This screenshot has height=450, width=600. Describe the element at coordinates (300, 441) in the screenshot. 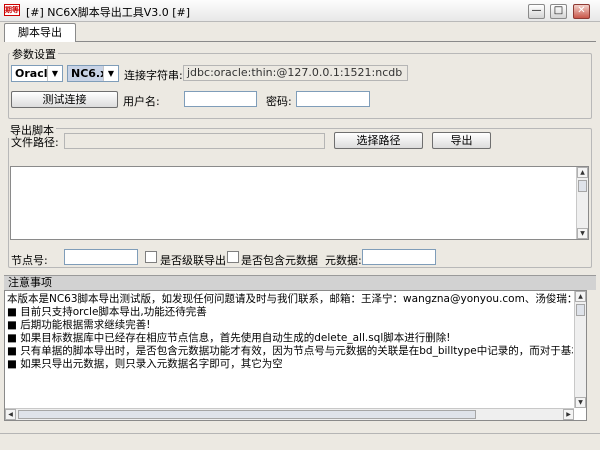

I see `status-bar` at that location.